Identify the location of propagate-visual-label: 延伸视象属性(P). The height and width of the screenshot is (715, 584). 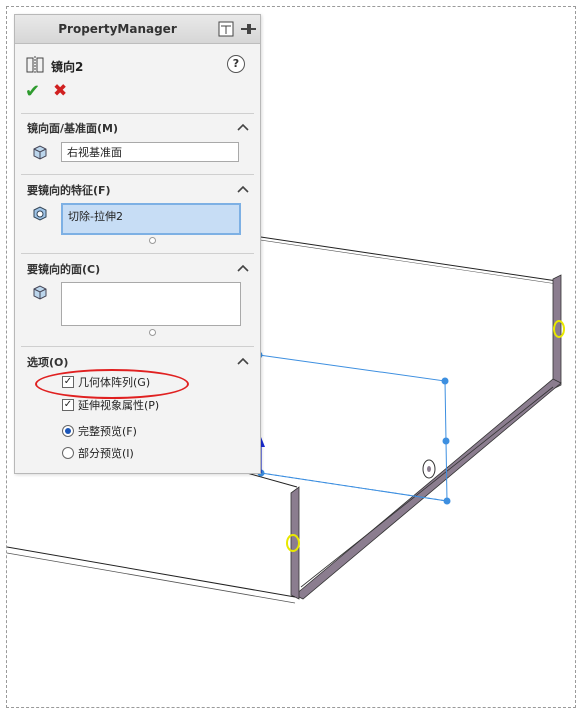
(119, 405).